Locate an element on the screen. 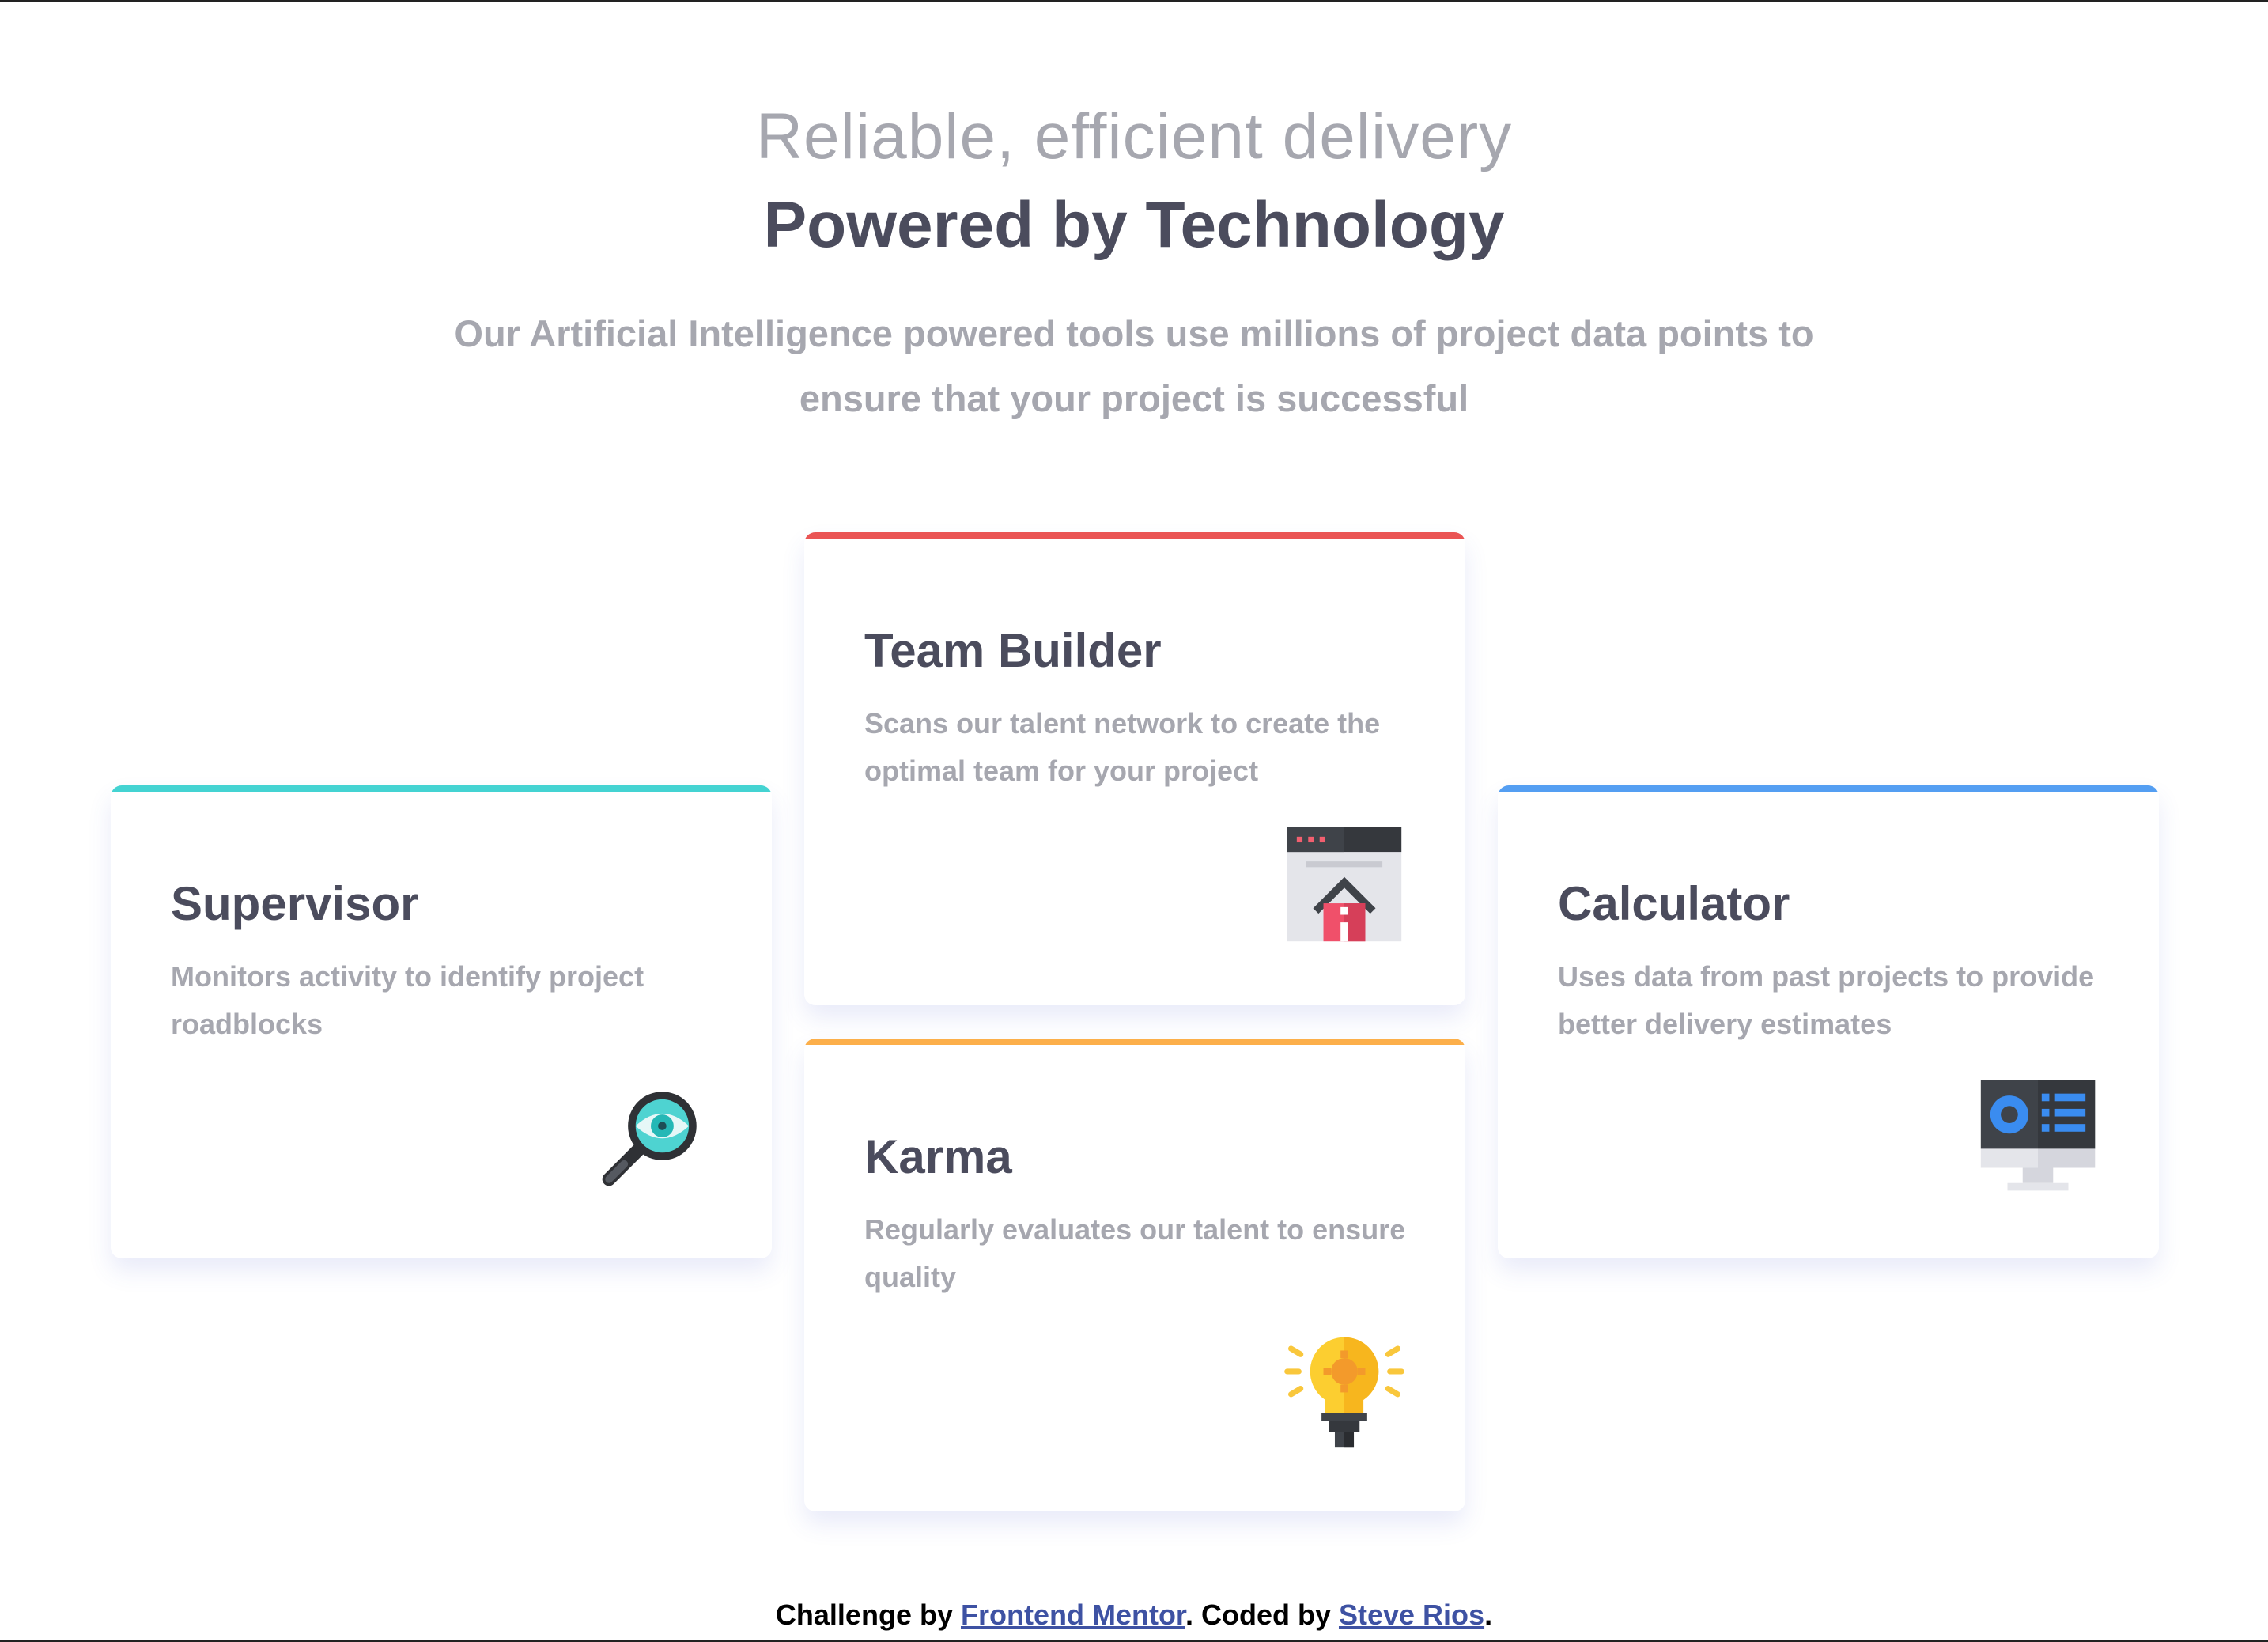 Image resolution: width=2268 pixels, height=1642 pixels. frontend-mentor-link: Frontend Mentor is located at coordinates (1073, 1614).